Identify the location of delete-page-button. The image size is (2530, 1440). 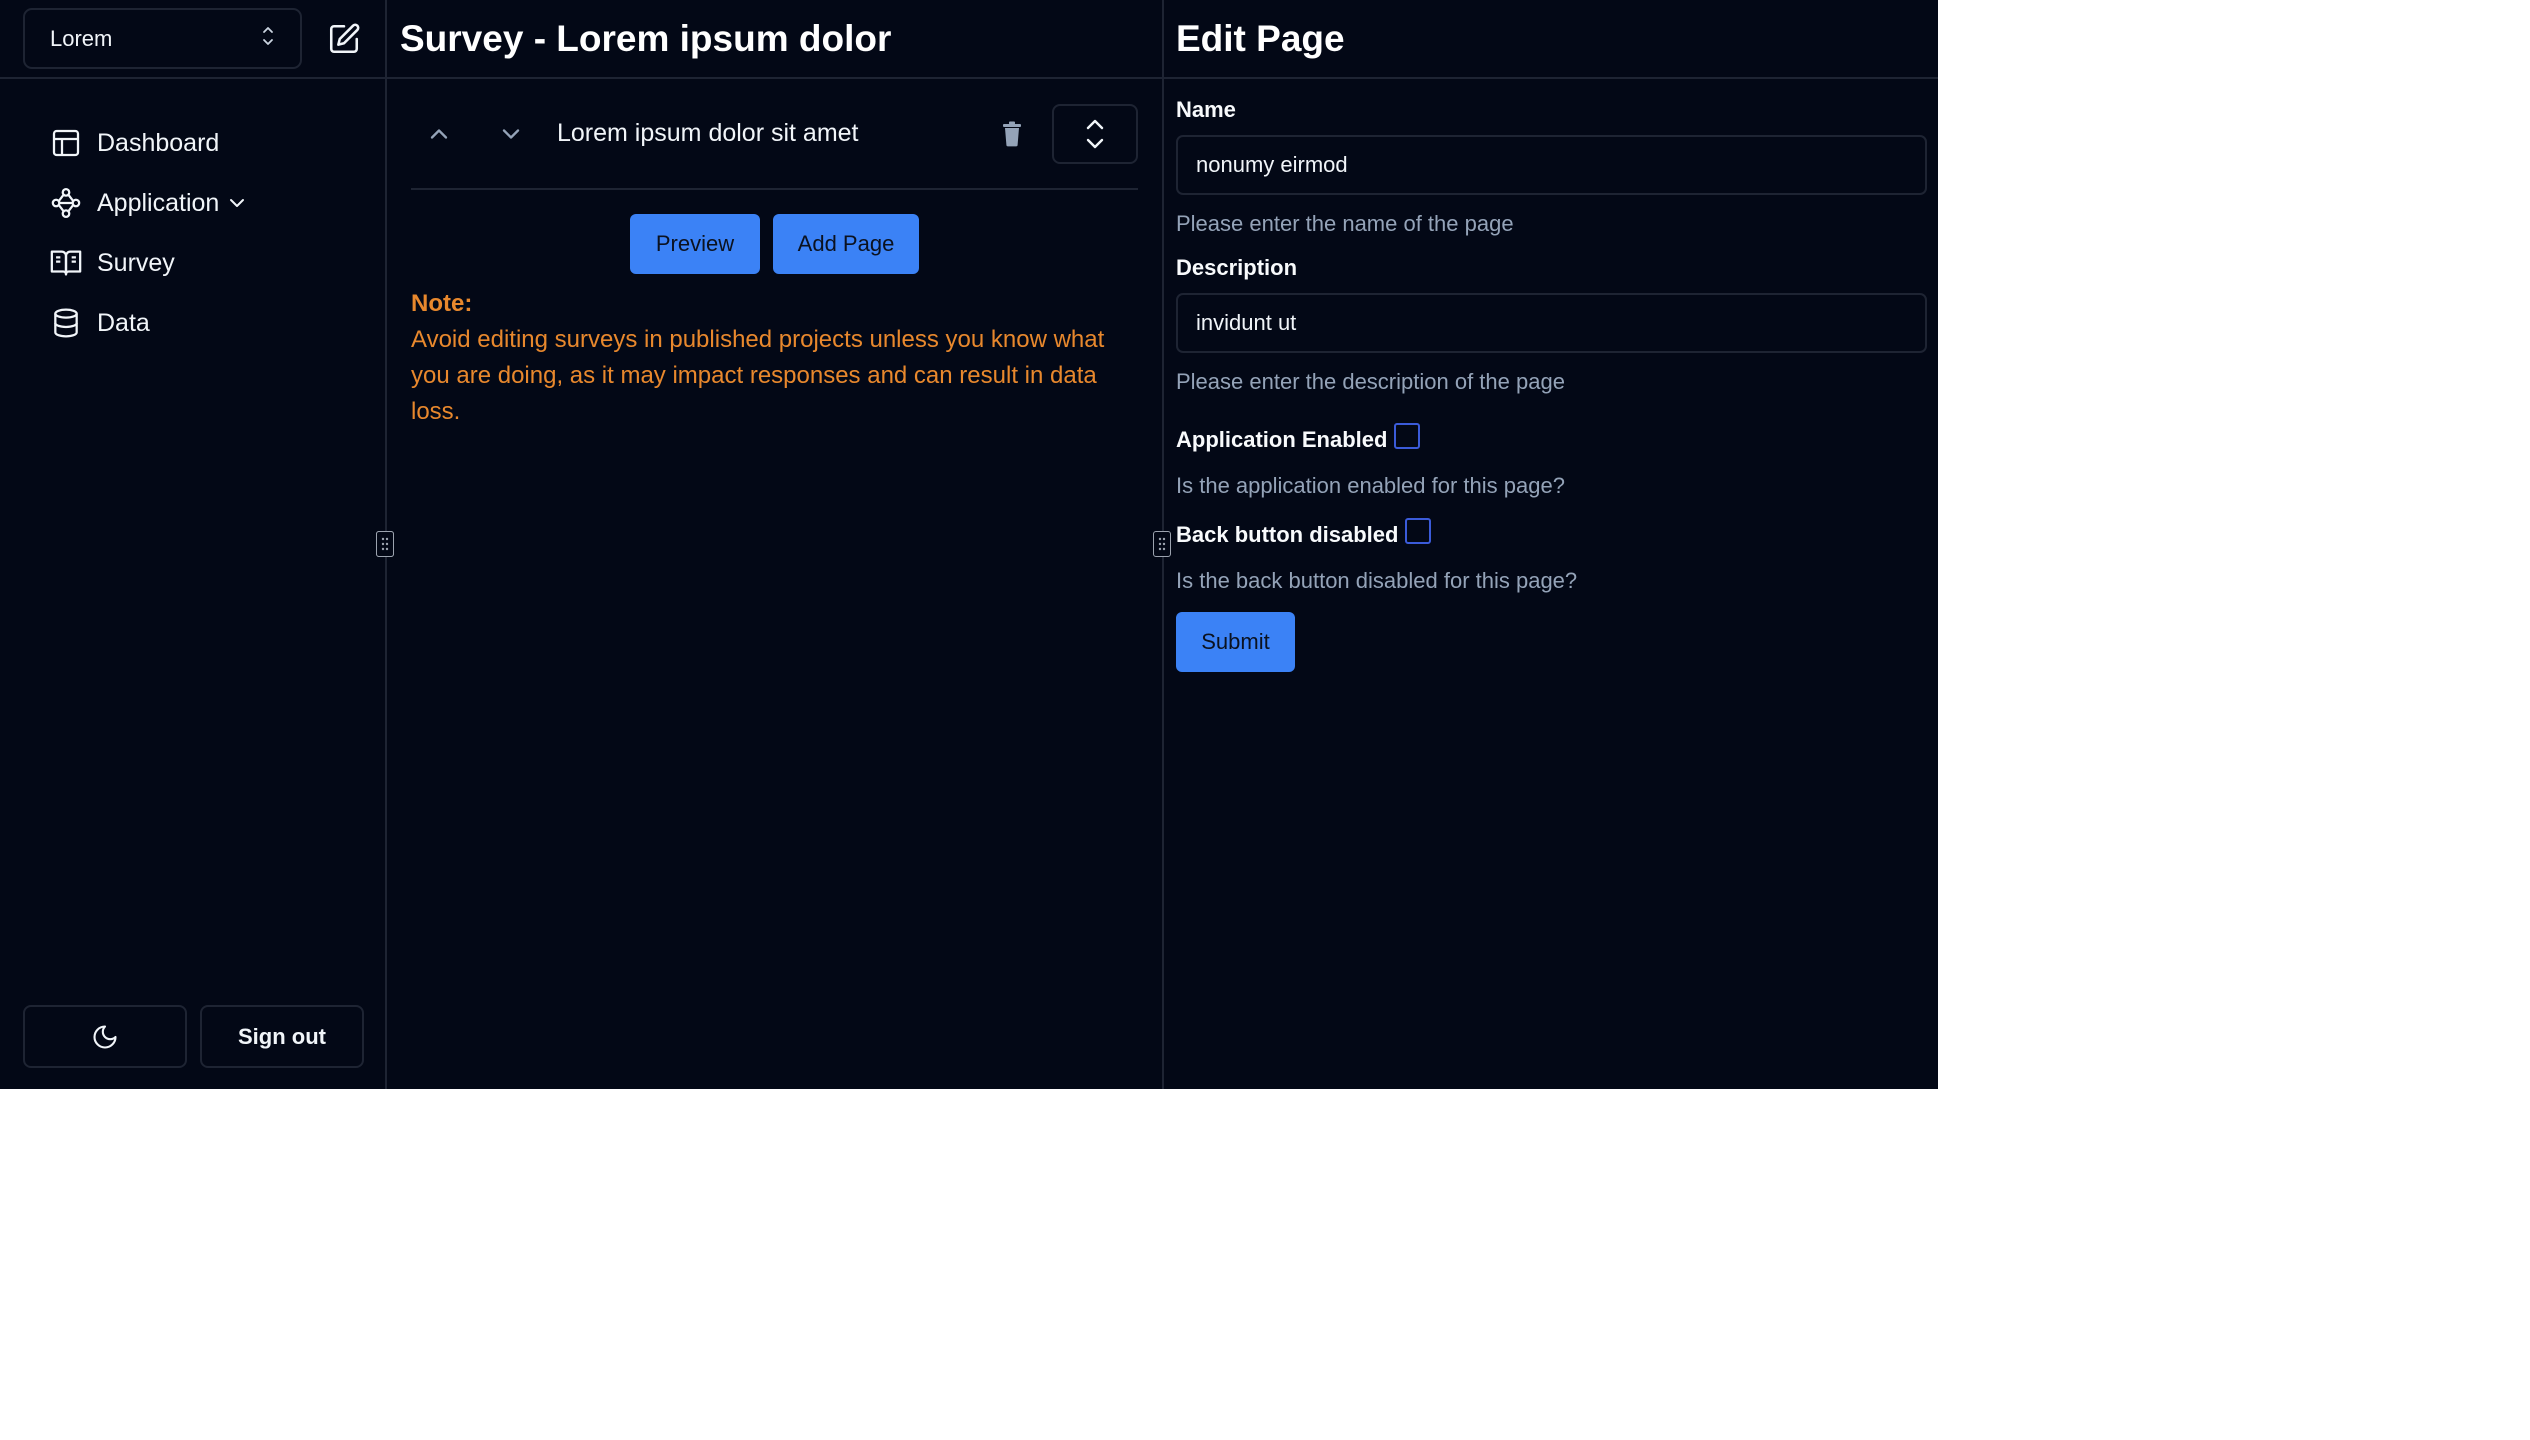
(1012, 134).